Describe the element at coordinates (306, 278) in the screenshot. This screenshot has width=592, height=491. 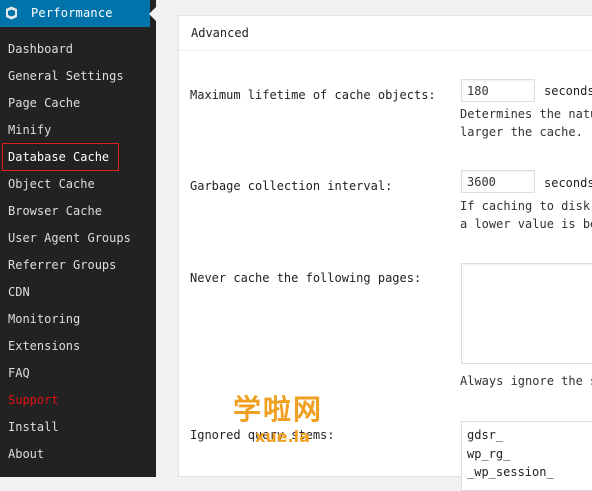
I see `never-cache-label: Never cache the following pages:` at that location.